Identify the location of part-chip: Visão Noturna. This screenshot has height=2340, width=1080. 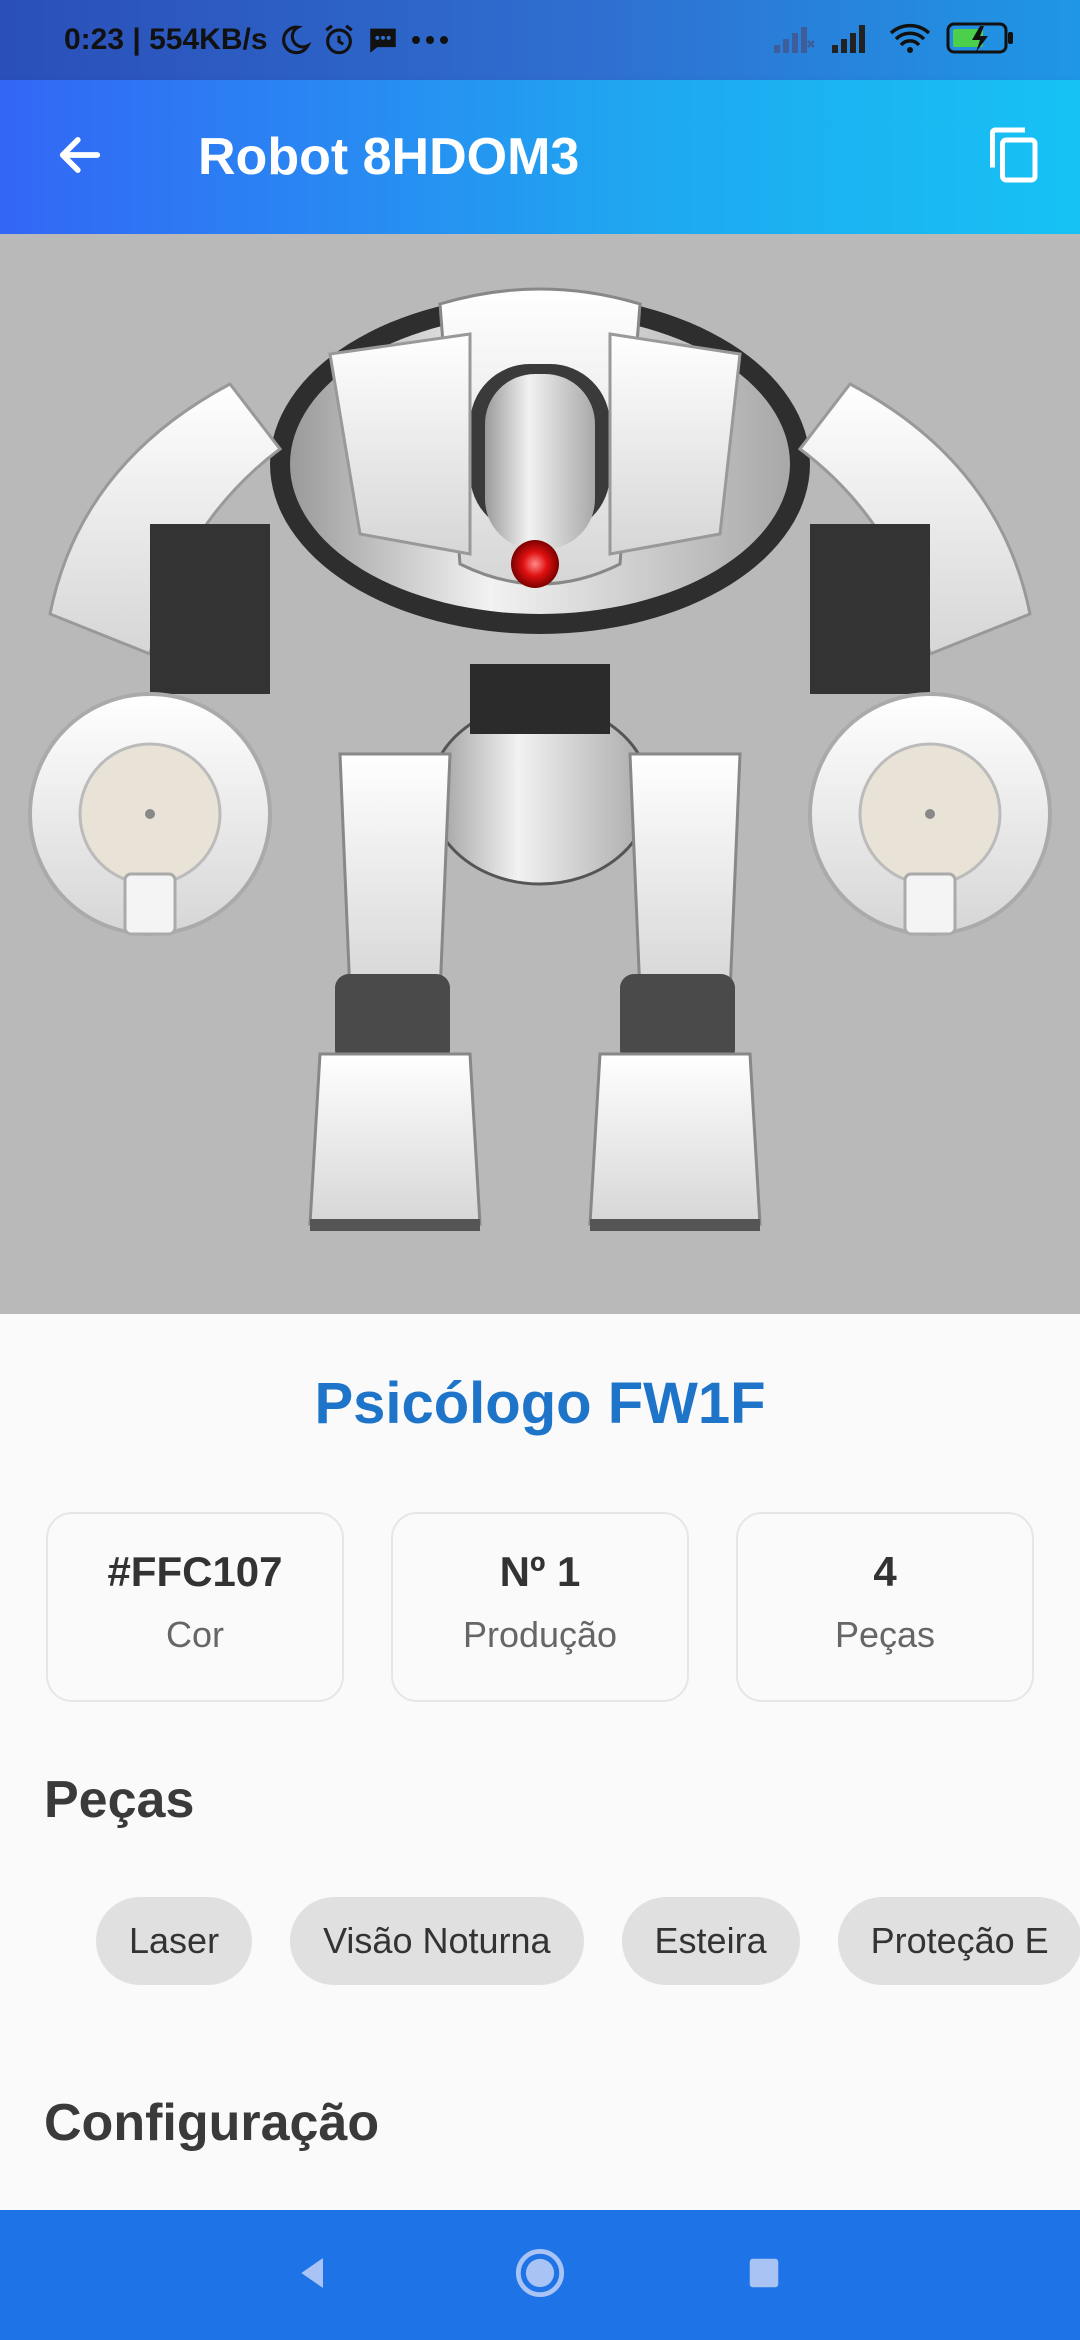
(437, 1941).